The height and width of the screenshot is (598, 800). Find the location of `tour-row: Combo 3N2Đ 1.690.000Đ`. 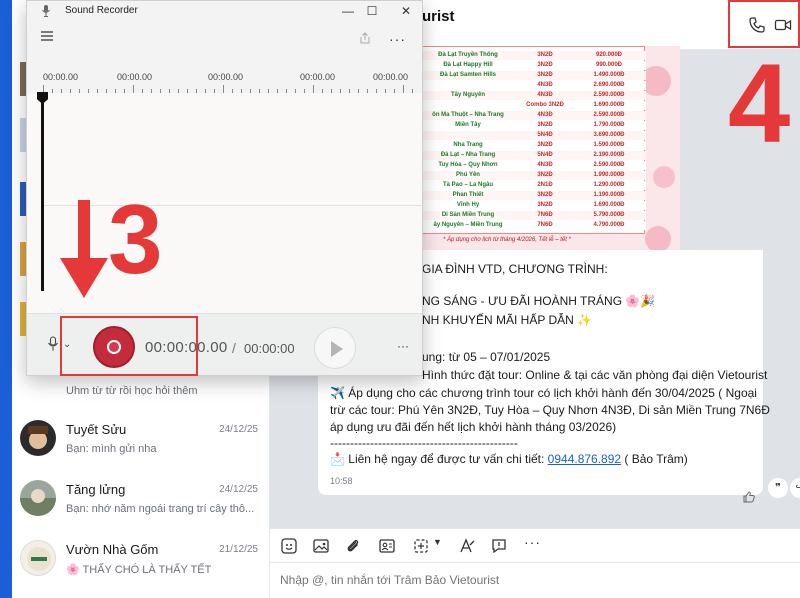

tour-row: Combo 3N2Đ 1.690.000Đ is located at coordinates (531, 105).